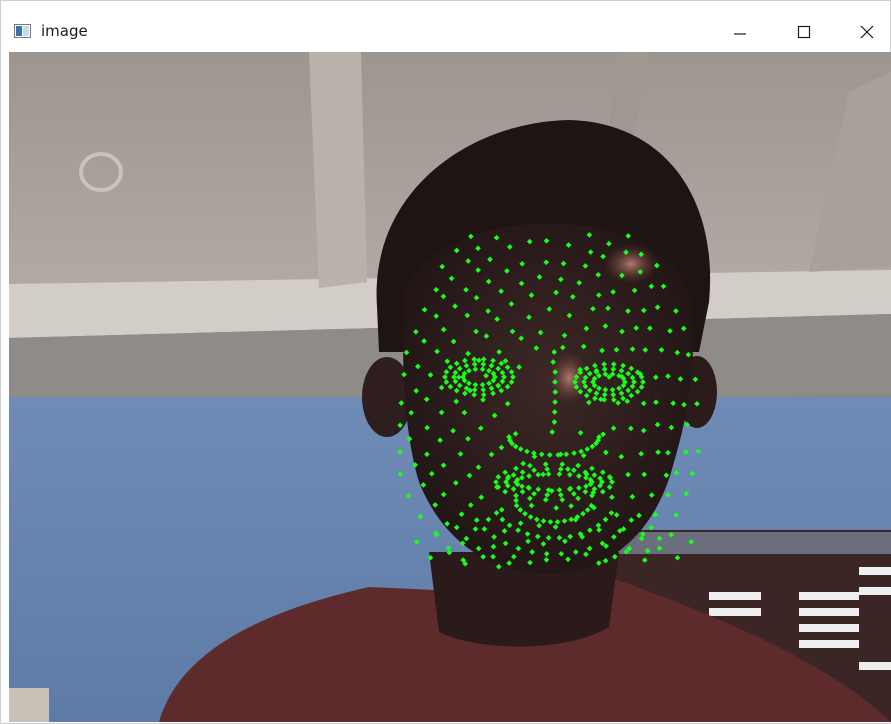 The width and height of the screenshot is (891, 724). Describe the element at coordinates (445, 26) in the screenshot. I see `title-bar: image` at that location.